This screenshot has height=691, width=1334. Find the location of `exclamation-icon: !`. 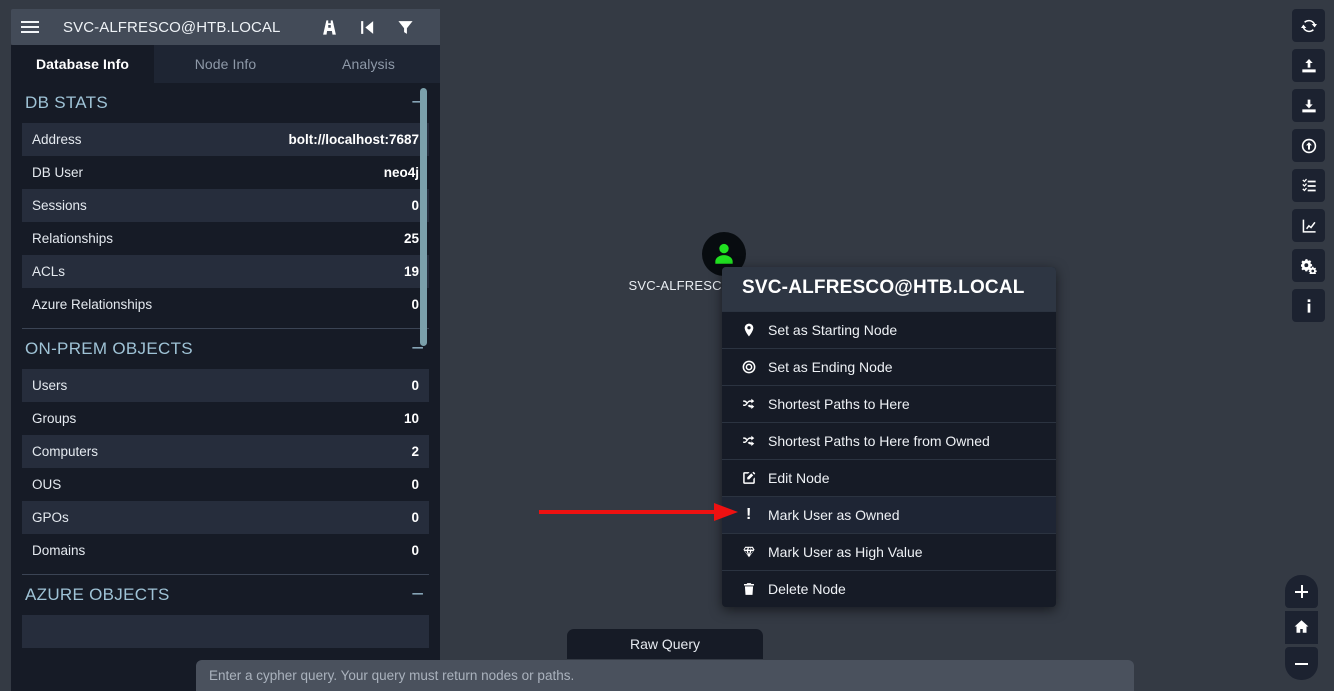

exclamation-icon: ! is located at coordinates (749, 514).